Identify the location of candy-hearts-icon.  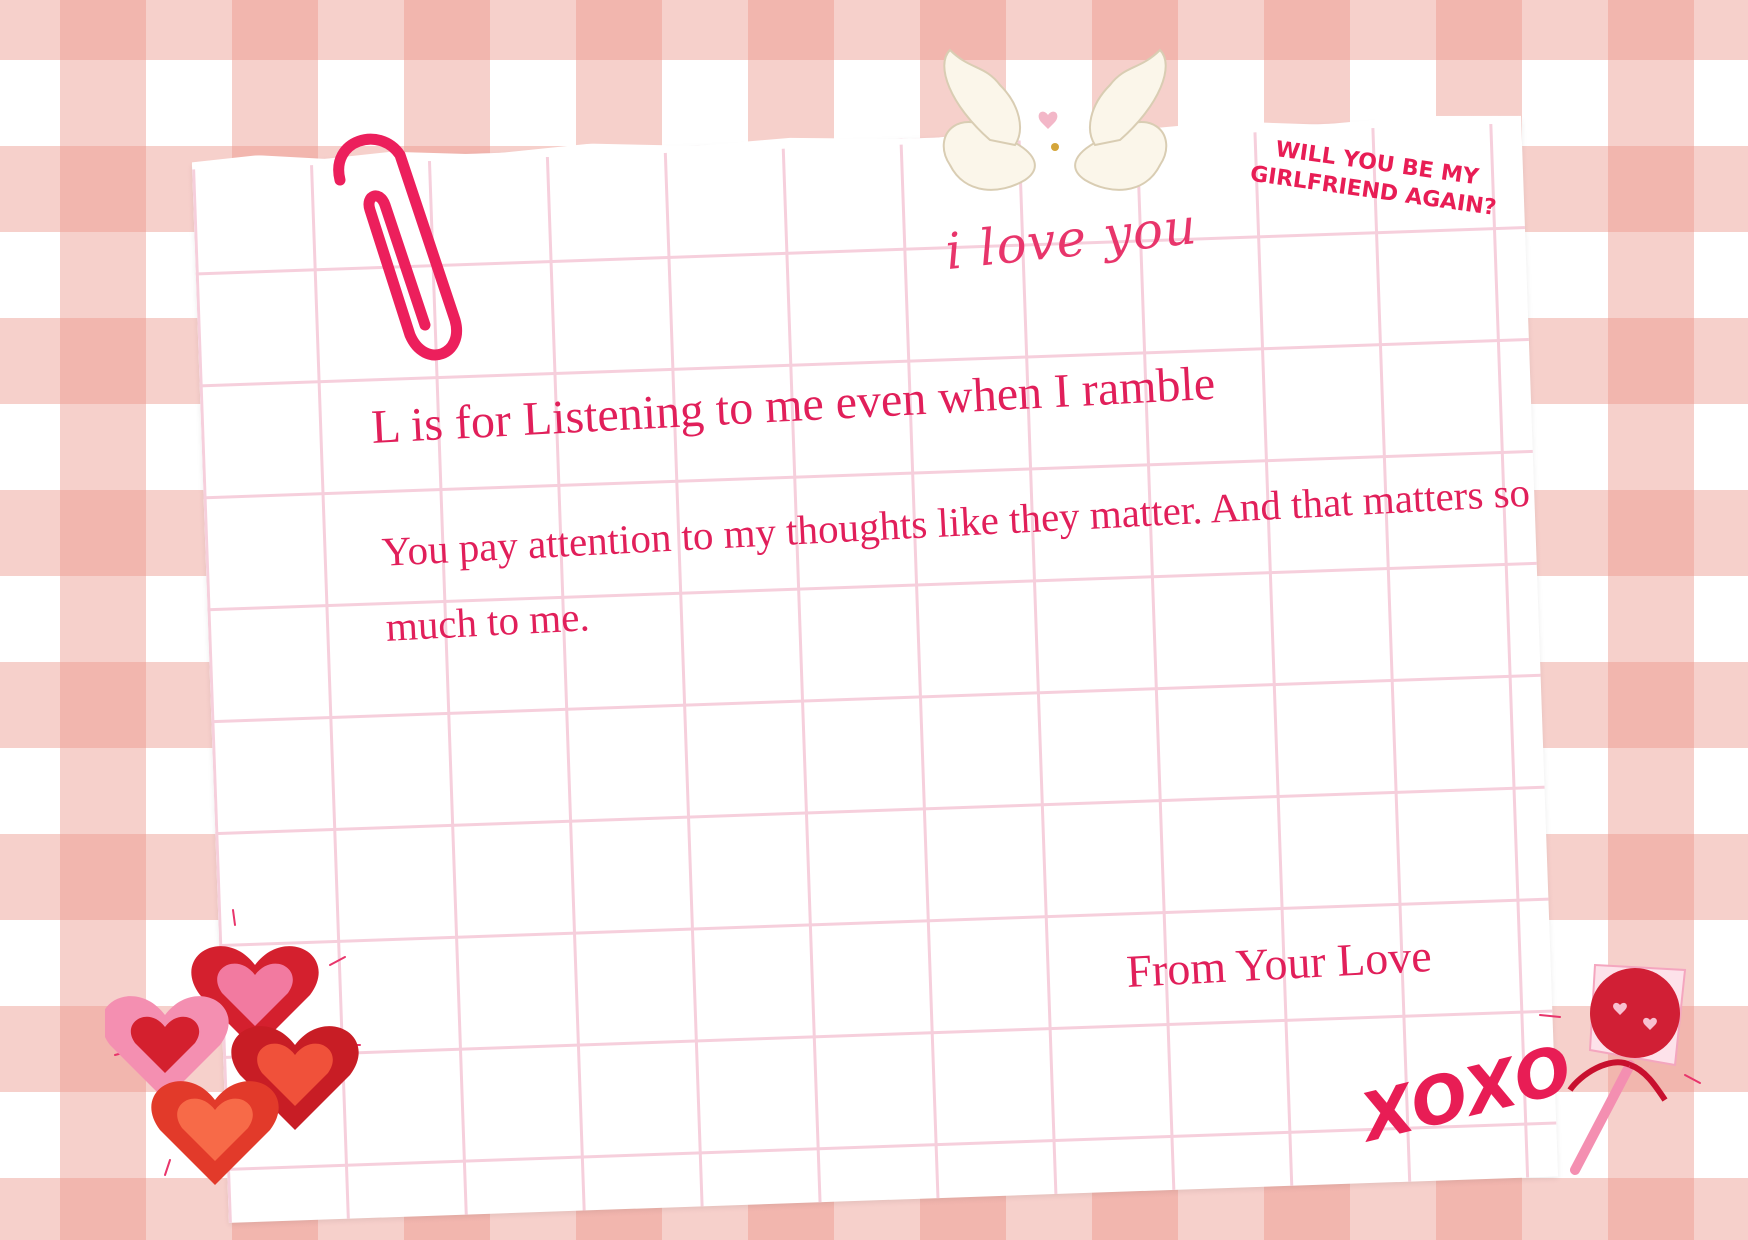
(233, 1047).